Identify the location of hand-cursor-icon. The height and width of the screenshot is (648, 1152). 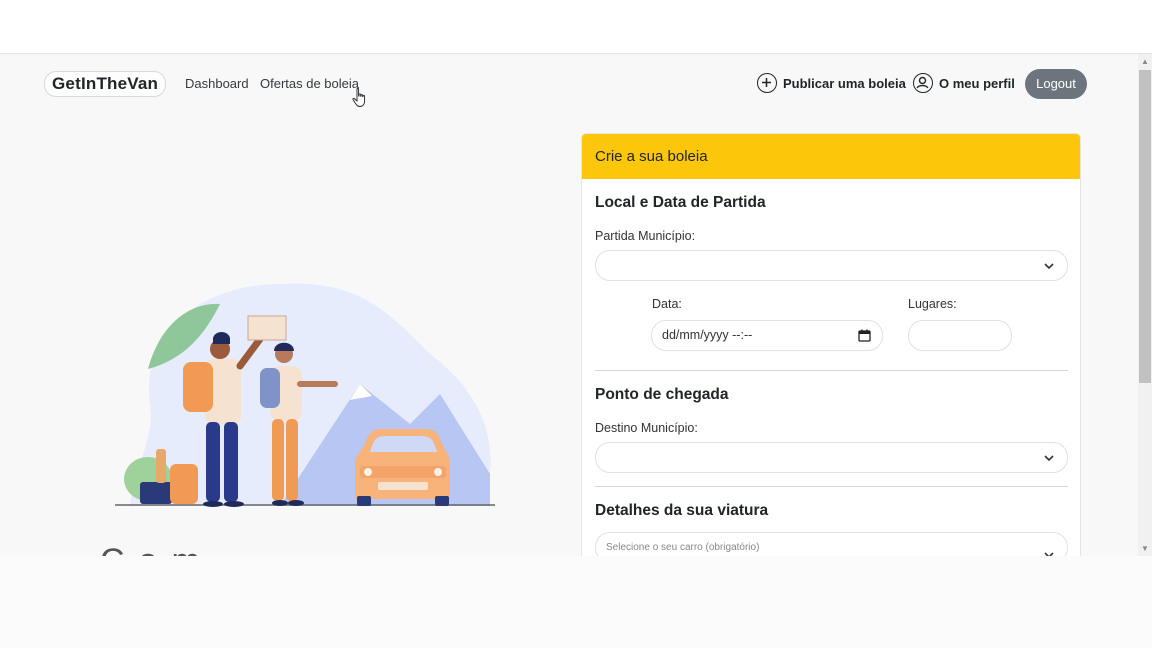
(359, 97).